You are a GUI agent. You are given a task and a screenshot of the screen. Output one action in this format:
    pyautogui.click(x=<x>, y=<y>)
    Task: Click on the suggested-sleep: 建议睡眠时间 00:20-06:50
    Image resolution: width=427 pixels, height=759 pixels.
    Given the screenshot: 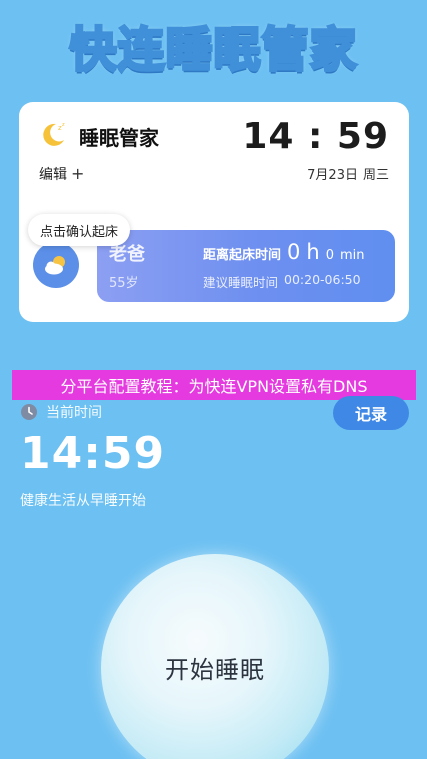 What is the action you would take?
    pyautogui.click(x=282, y=281)
    